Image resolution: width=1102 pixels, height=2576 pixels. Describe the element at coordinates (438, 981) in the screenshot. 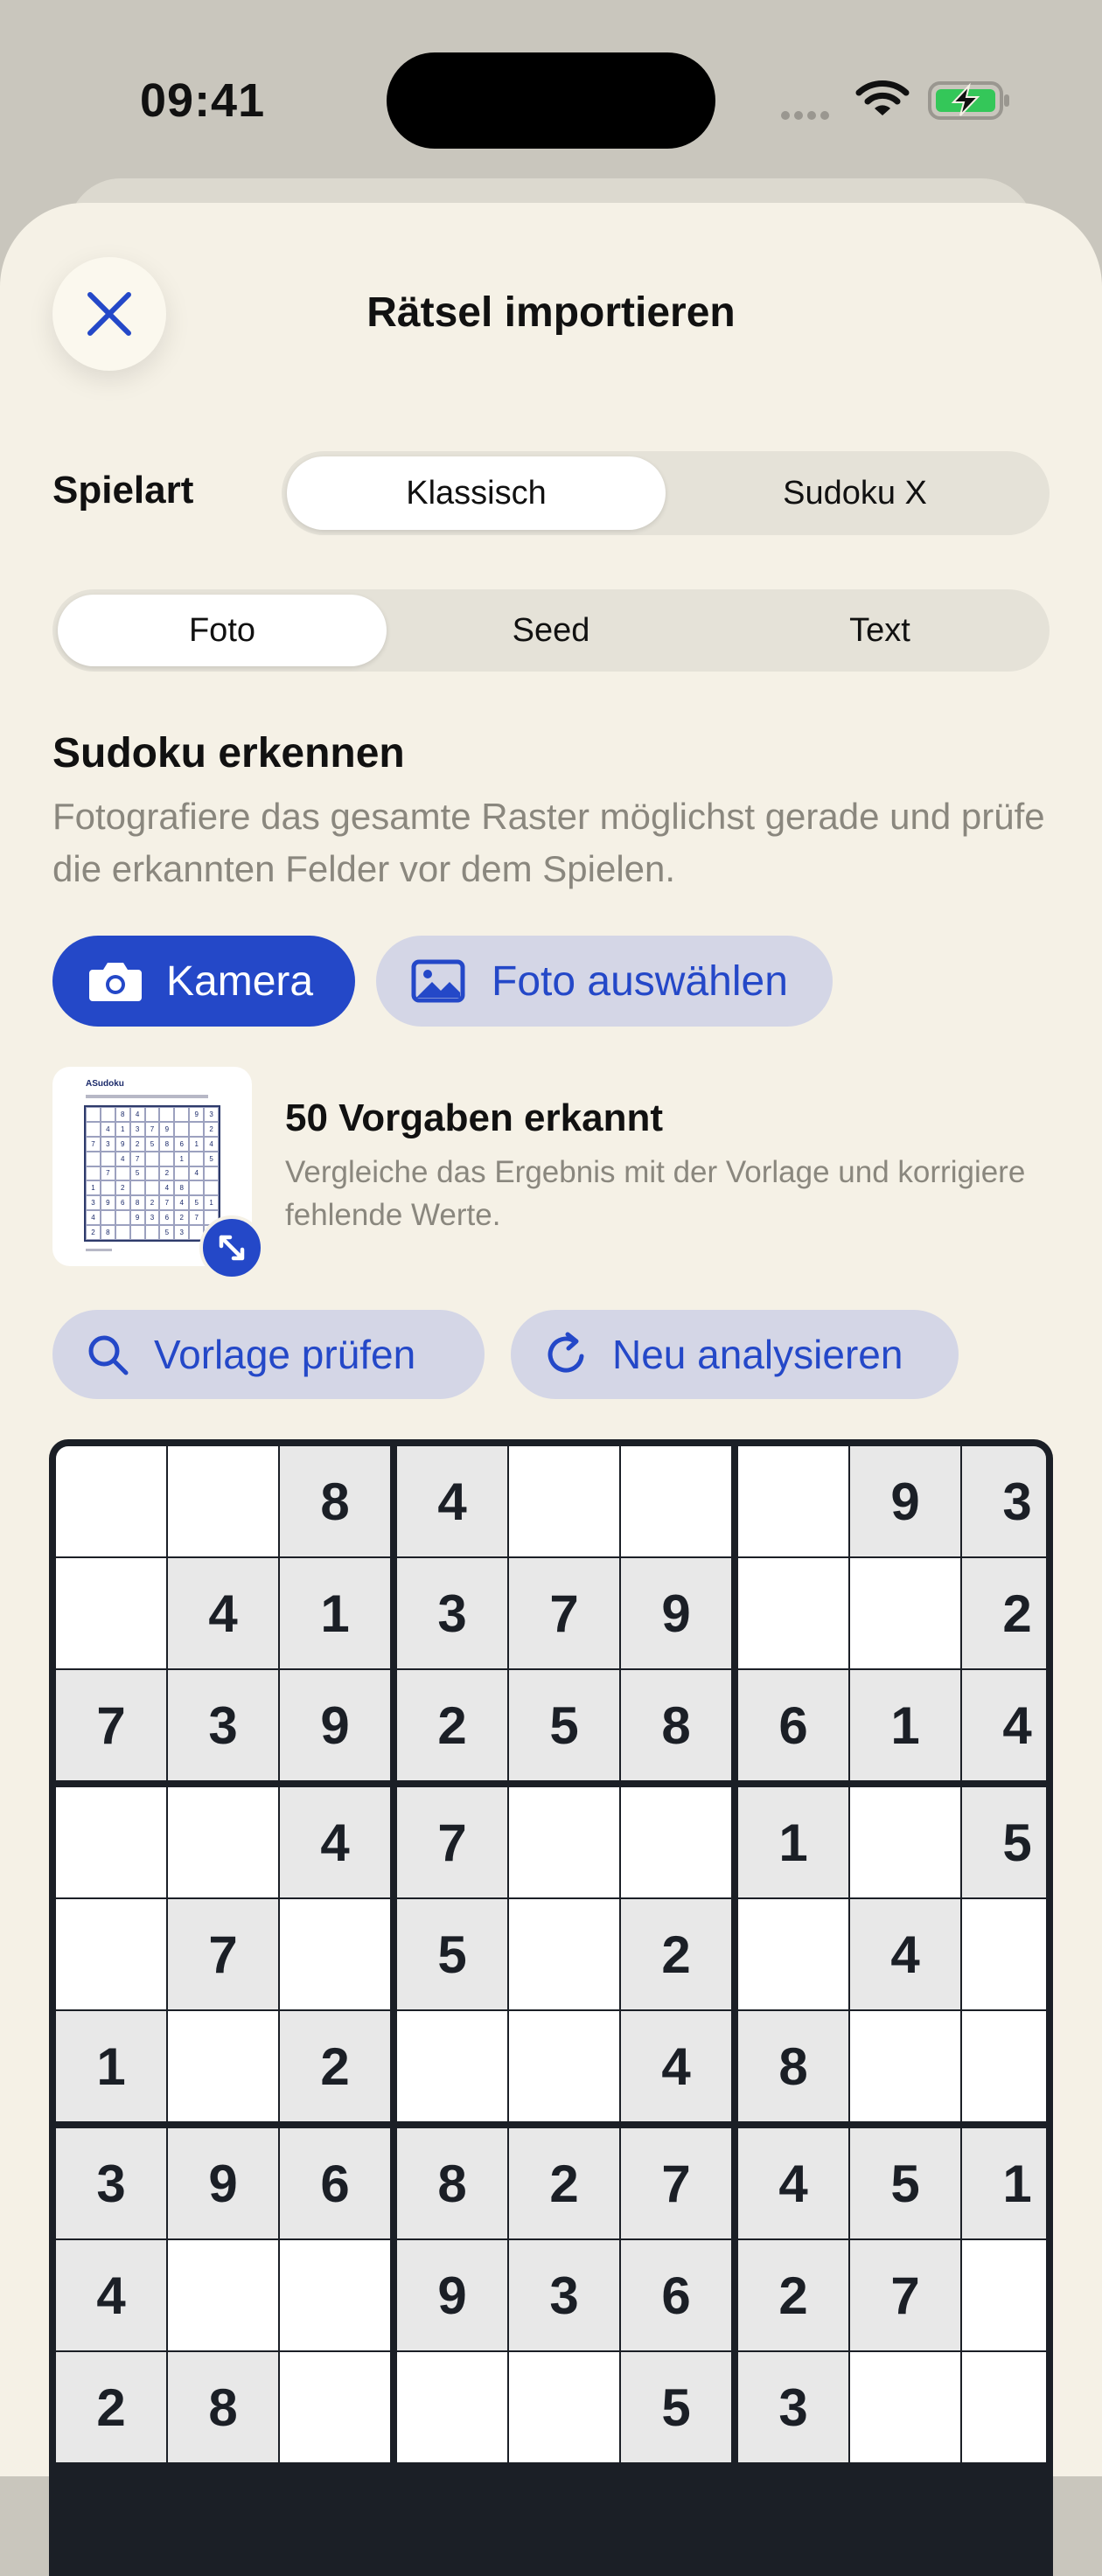

I see `photo-icon` at that location.